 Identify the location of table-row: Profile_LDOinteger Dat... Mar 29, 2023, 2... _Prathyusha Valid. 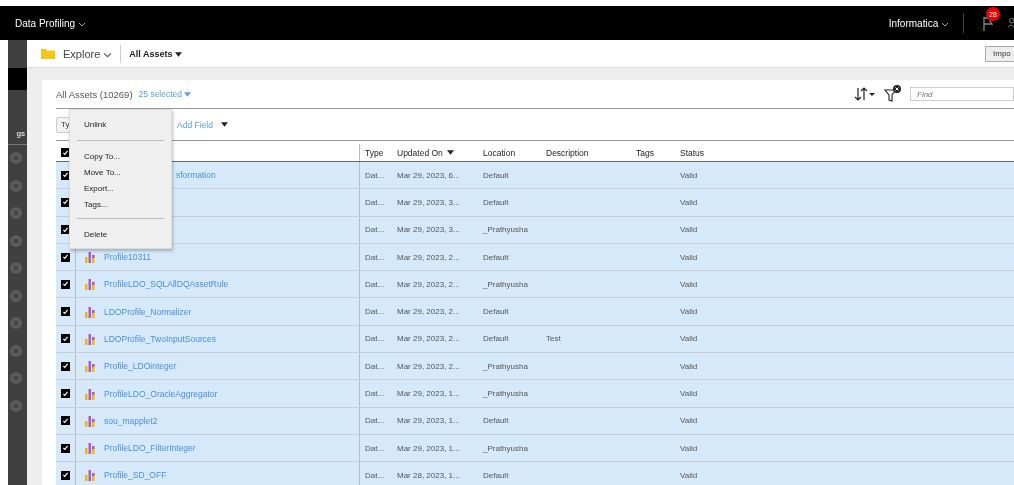
(535, 367).